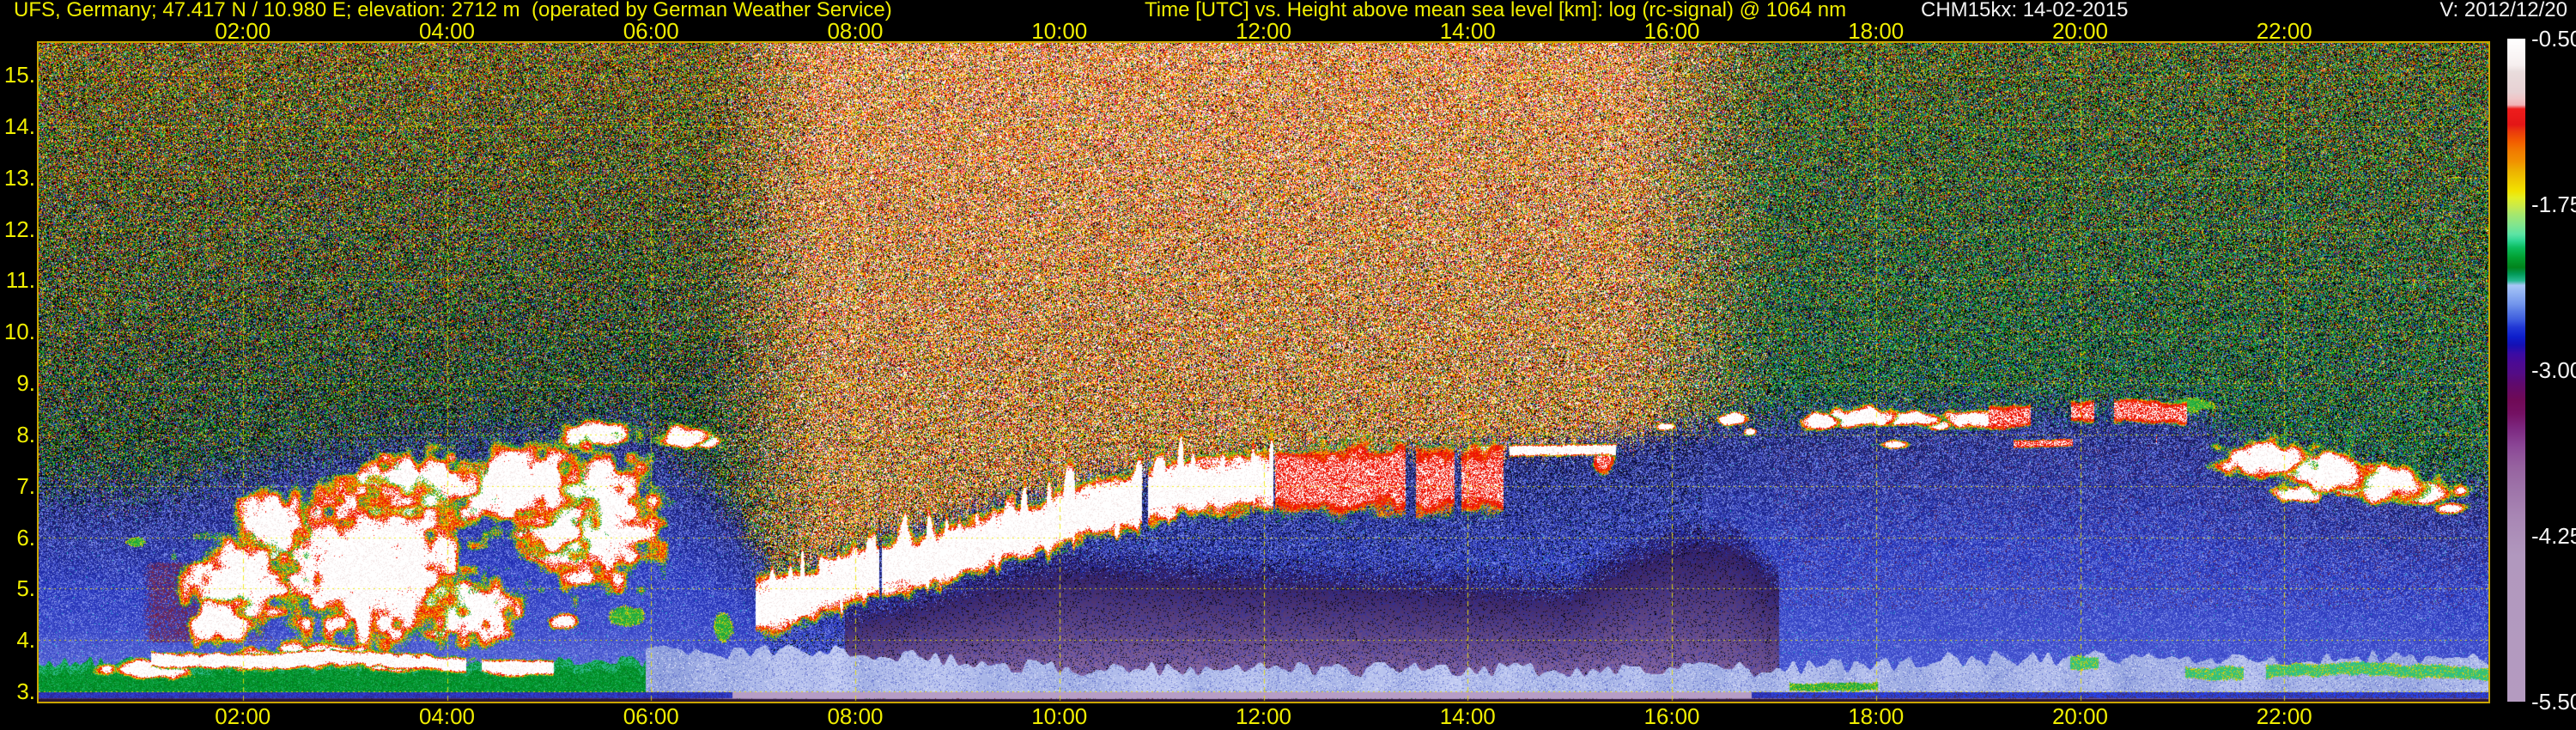 This screenshot has height=730, width=2576. Describe the element at coordinates (243, 31) in the screenshot. I see `x-tick-label-top: 02:00` at that location.